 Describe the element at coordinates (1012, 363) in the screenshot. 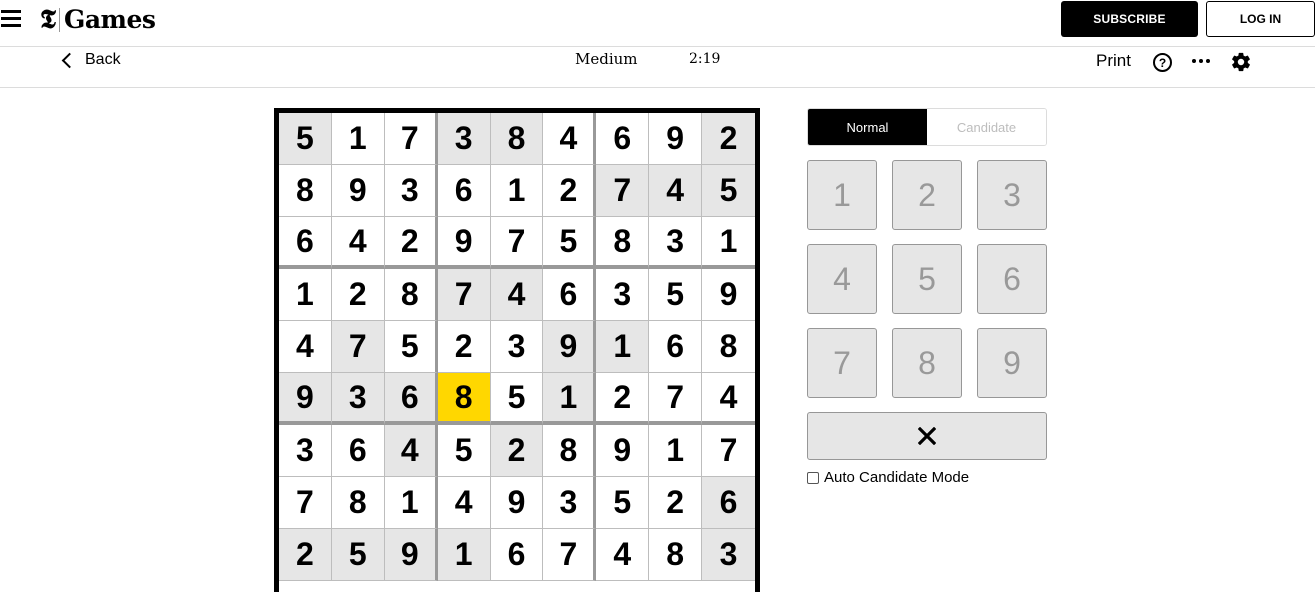

I see `number-key-9: 9` at that location.